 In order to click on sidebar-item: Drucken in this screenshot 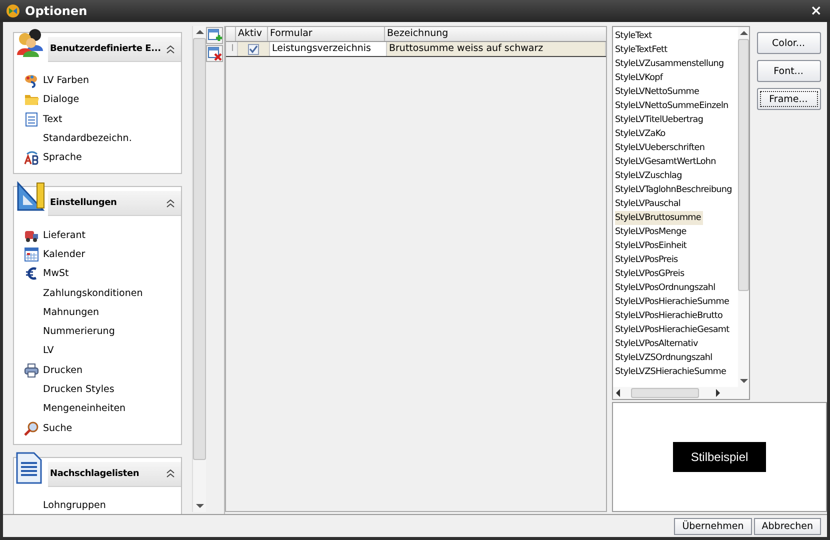, I will do `click(62, 370)`.